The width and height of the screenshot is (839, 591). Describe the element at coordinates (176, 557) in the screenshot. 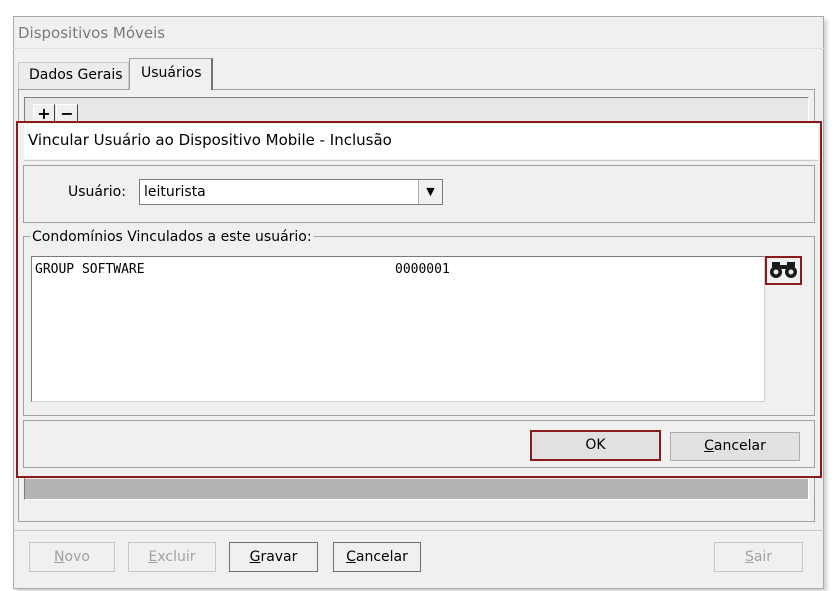

I see `excluir-label: xcluir` at that location.